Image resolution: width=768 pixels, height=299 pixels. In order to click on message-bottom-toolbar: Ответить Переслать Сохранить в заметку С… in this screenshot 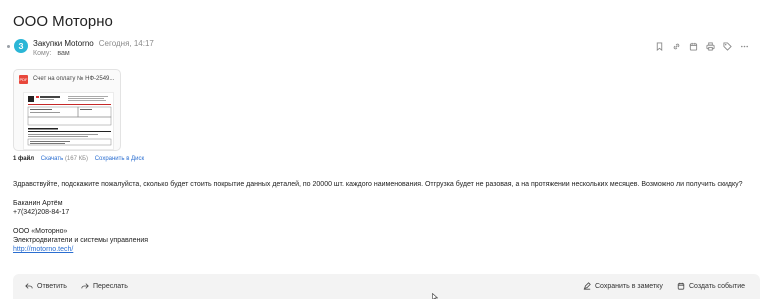, I will do `click(386, 286)`.